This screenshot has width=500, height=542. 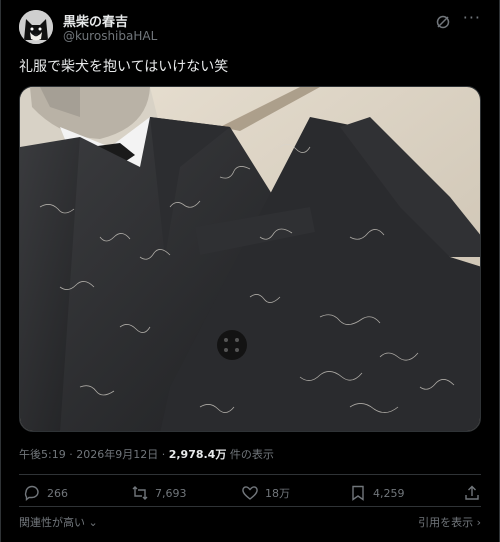 What do you see at coordinates (31, 493) in the screenshot?
I see `reply-icon` at bounding box center [31, 493].